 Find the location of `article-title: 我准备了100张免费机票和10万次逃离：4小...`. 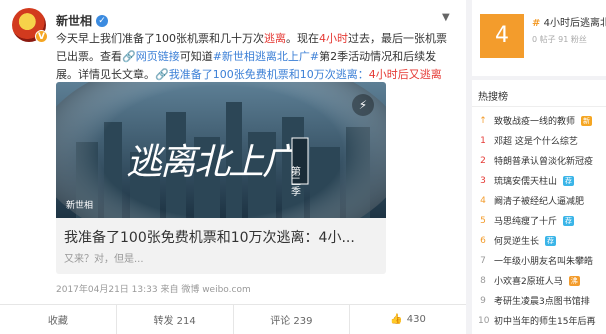

article-title: 我准备了100张免费机票和10万次逃离：4小... is located at coordinates (209, 237).